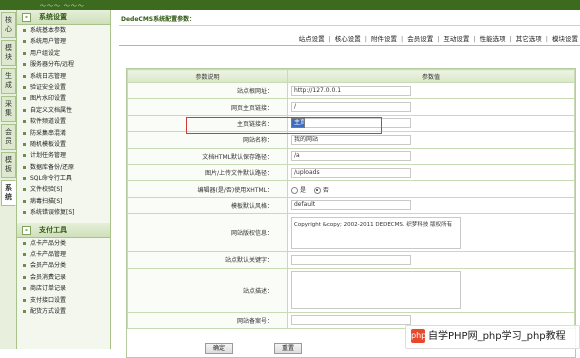 This screenshot has width=580, height=358. I want to click on keywords-input, so click(351, 259).